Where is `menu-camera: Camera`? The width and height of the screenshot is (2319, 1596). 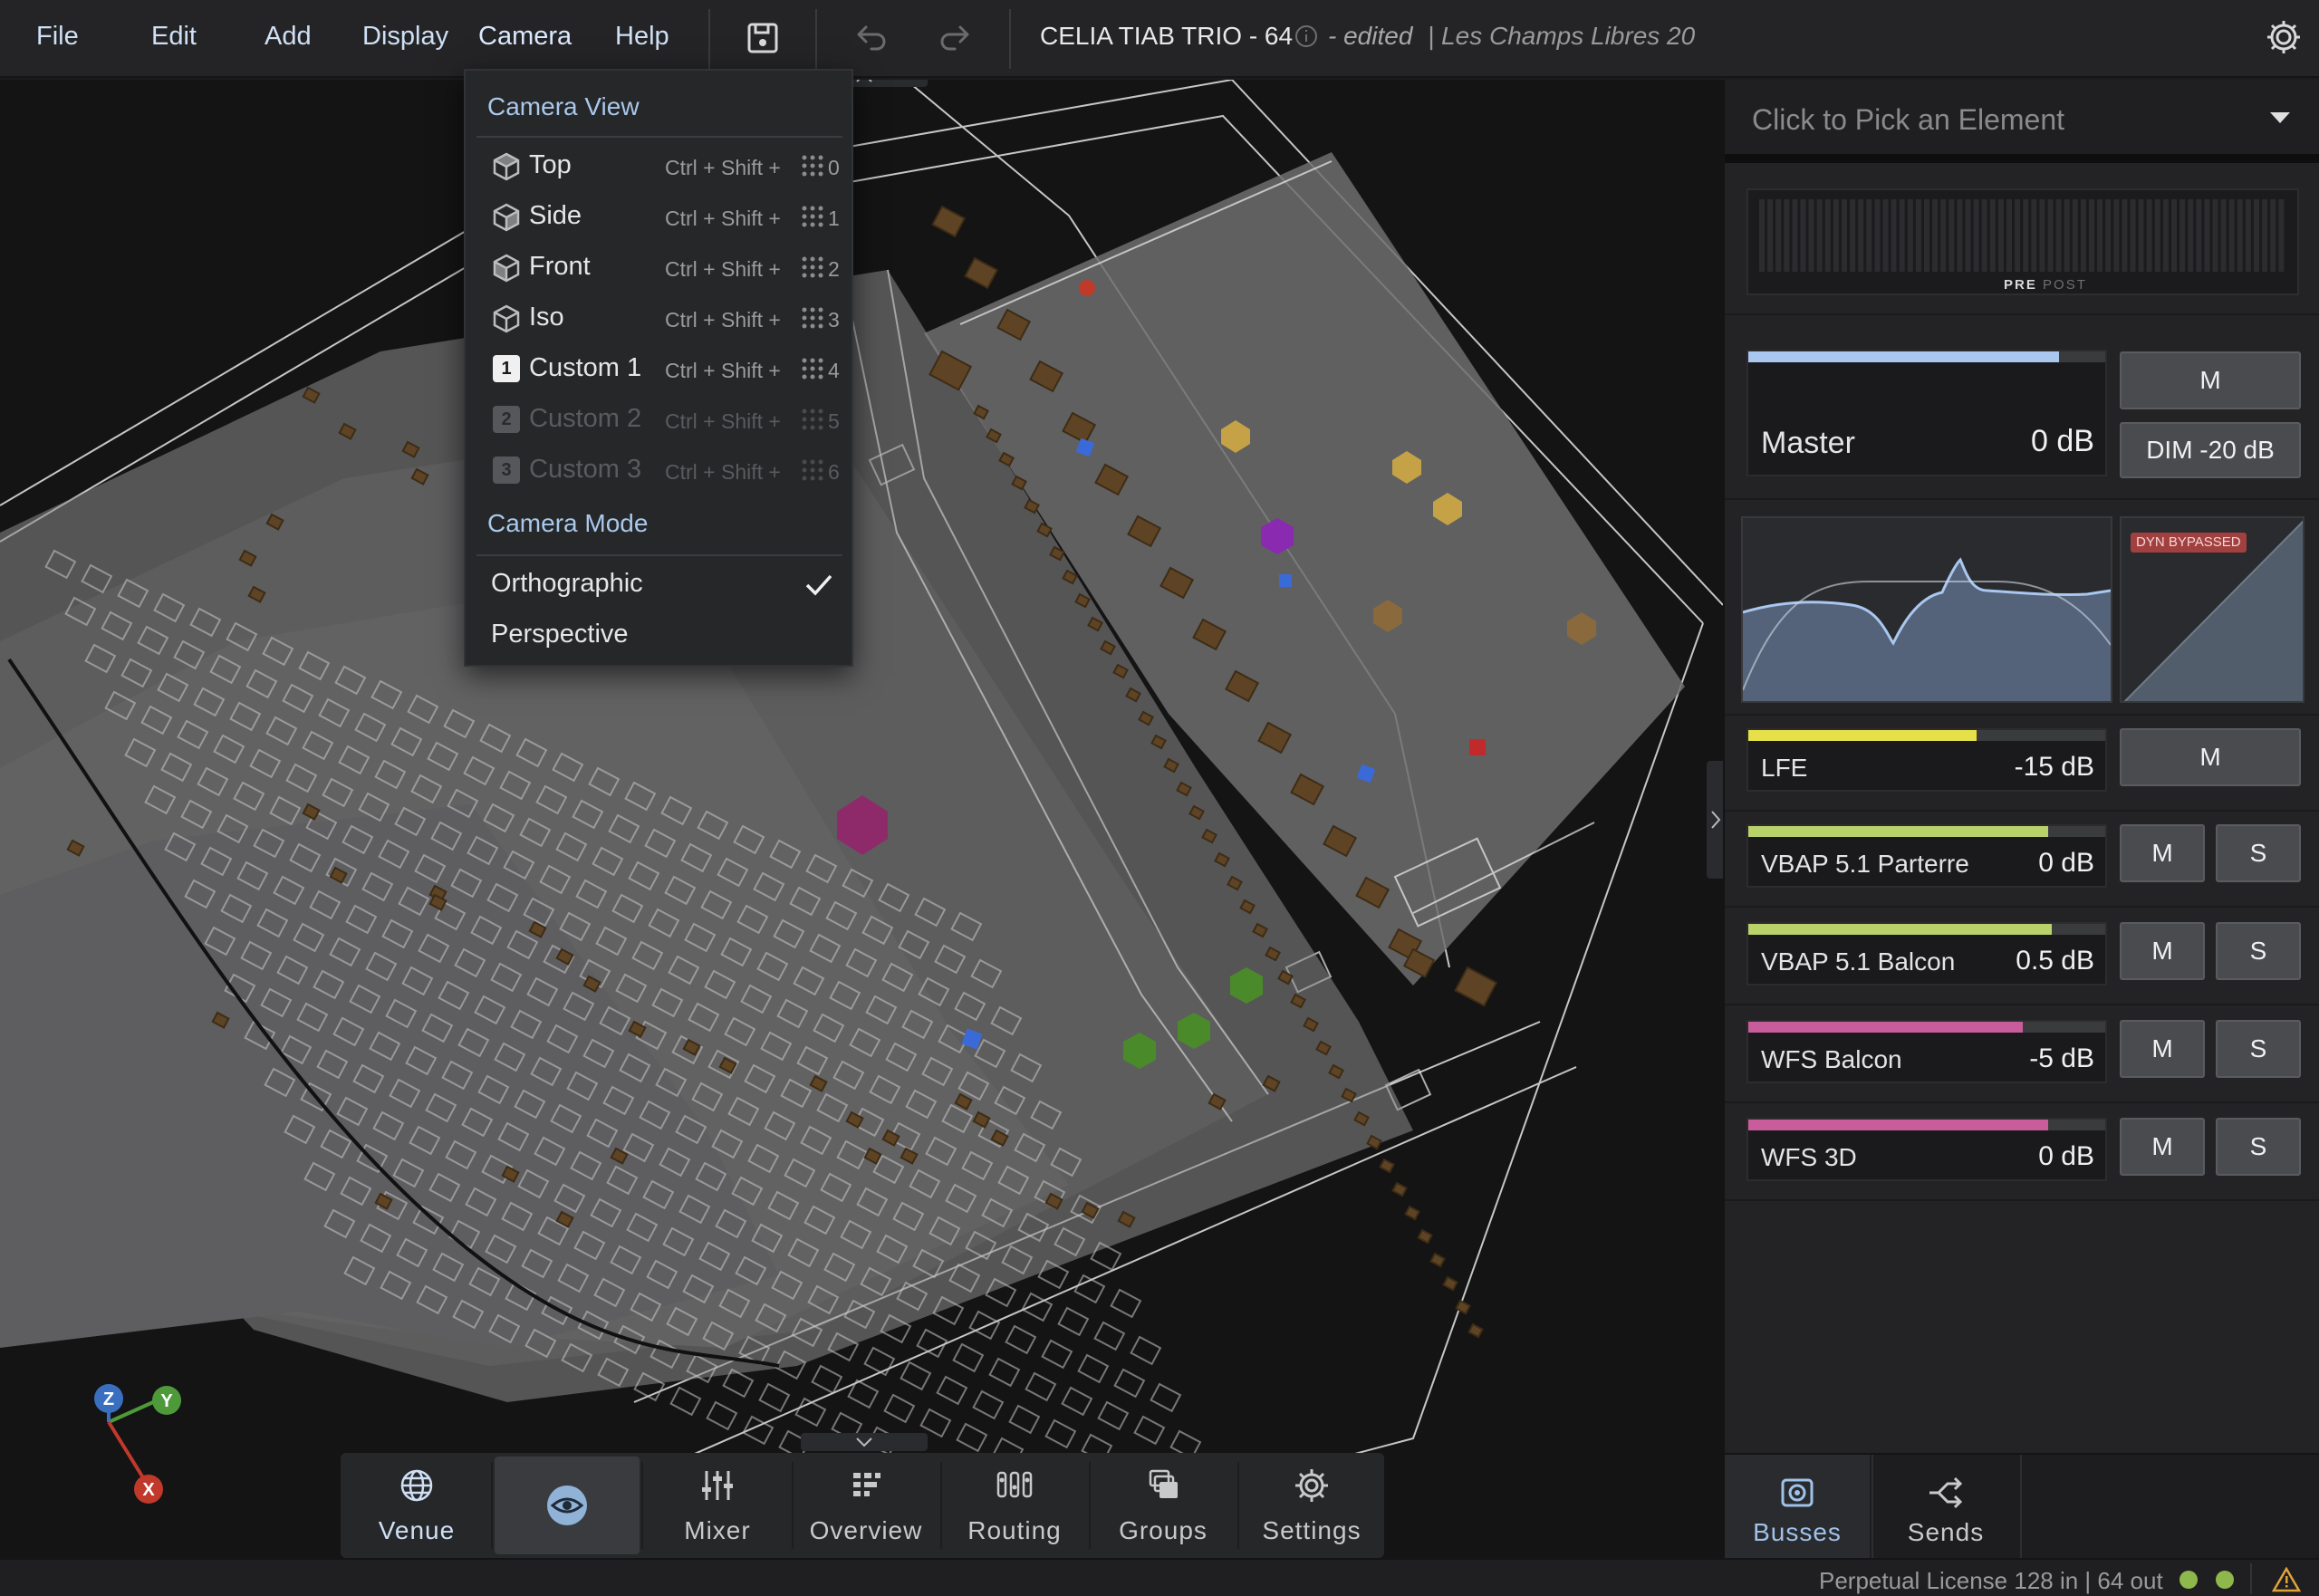 menu-camera: Camera is located at coordinates (525, 36).